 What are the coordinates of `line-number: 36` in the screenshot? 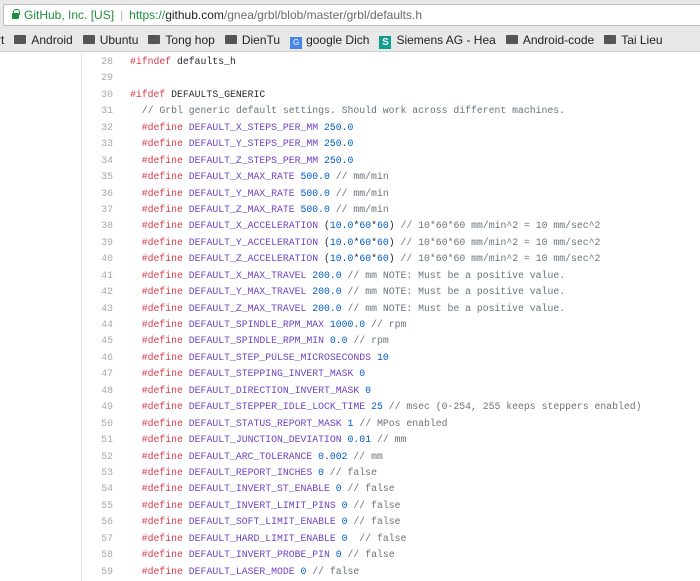 It's located at (106, 194).